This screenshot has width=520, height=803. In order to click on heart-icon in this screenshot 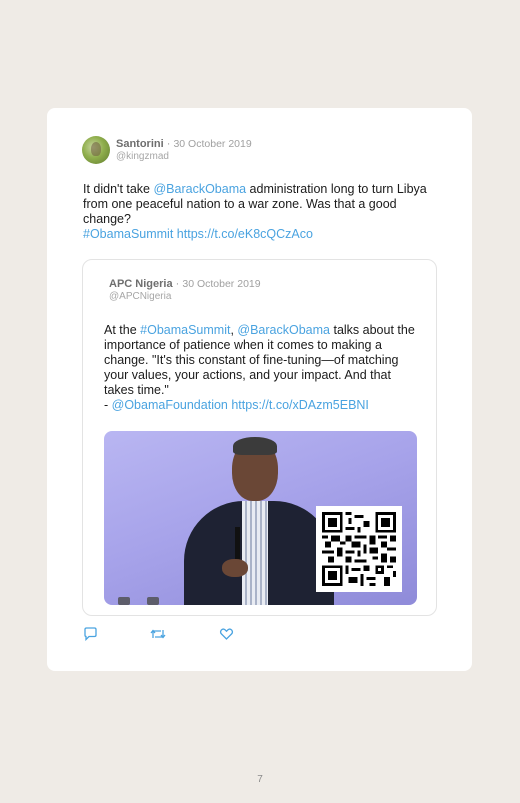, I will do `click(226, 634)`.